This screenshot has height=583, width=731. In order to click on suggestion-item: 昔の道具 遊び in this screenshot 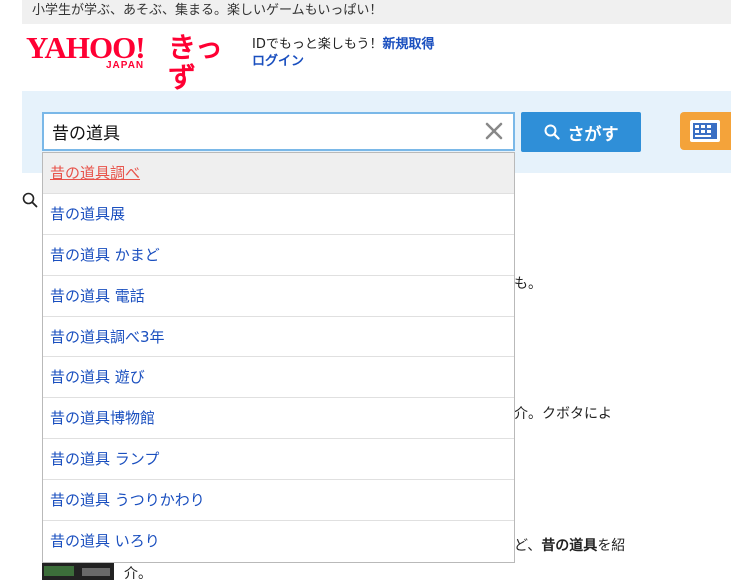, I will do `click(278, 378)`.